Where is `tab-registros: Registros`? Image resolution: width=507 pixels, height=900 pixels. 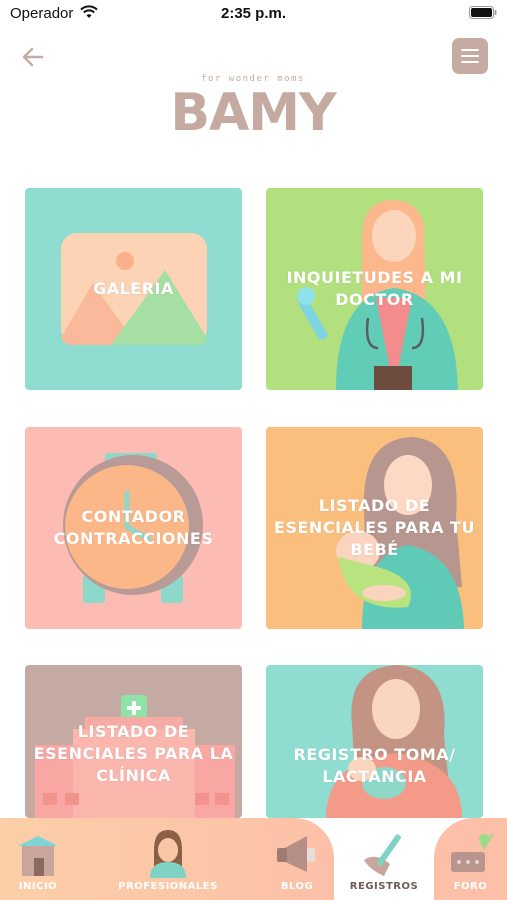 tab-registros: Registros is located at coordinates (384, 859).